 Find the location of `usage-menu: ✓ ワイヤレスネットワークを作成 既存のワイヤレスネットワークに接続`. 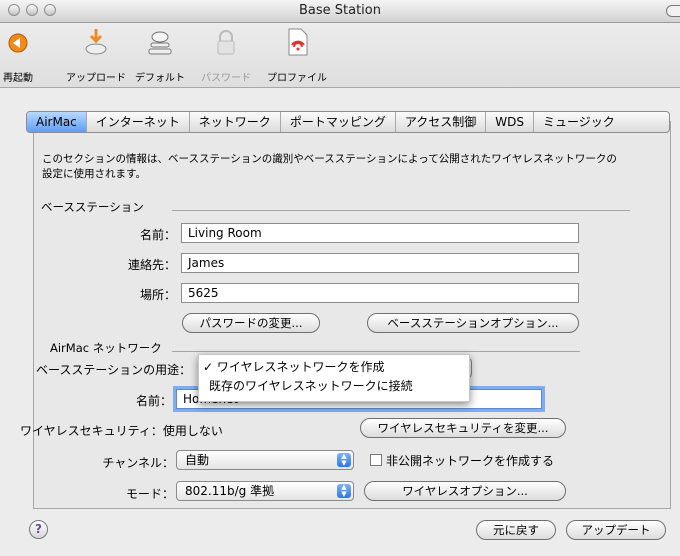

usage-menu: ✓ ワイヤレスネットワークを作成 既存のワイヤレスネットワークに接続 is located at coordinates (334, 378).